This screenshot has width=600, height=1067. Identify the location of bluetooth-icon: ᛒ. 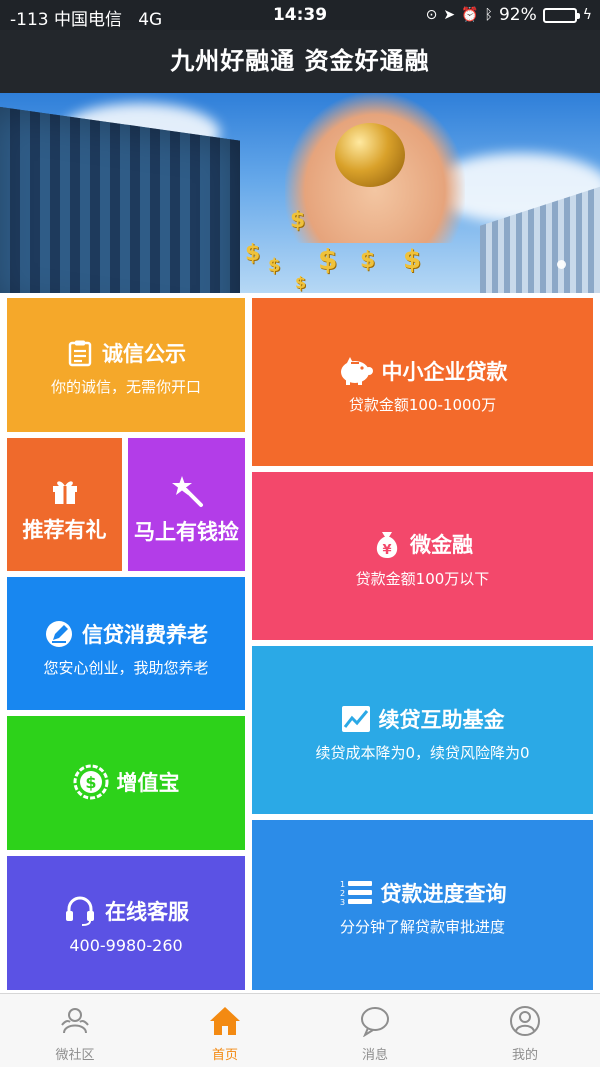
(488, 15).